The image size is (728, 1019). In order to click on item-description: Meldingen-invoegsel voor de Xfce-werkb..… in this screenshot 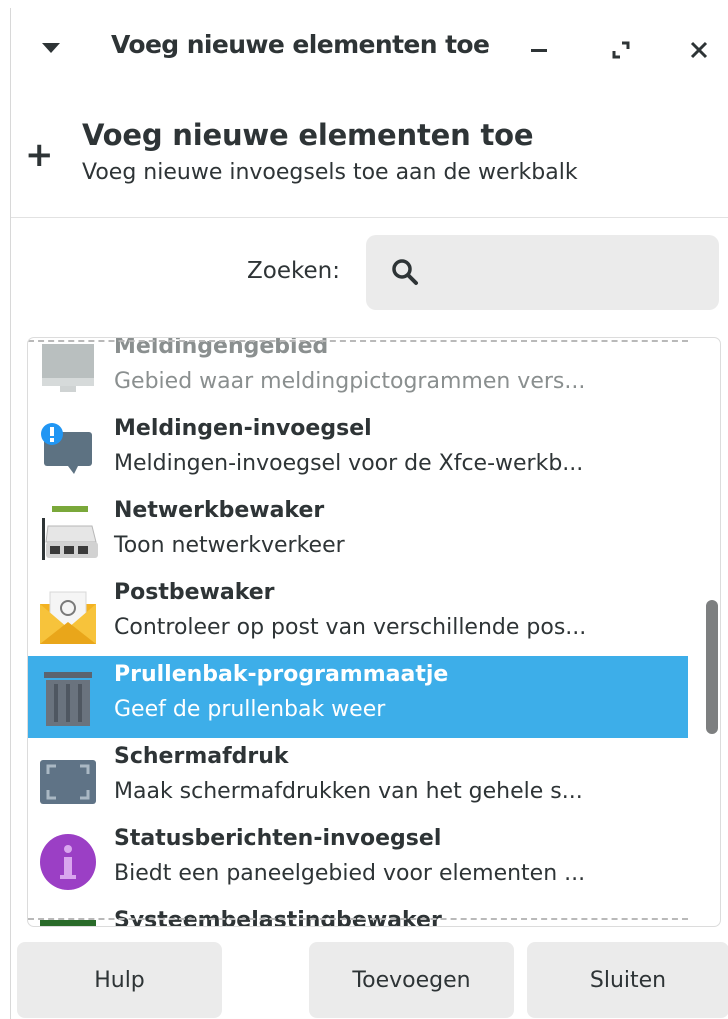, I will do `click(349, 463)`.